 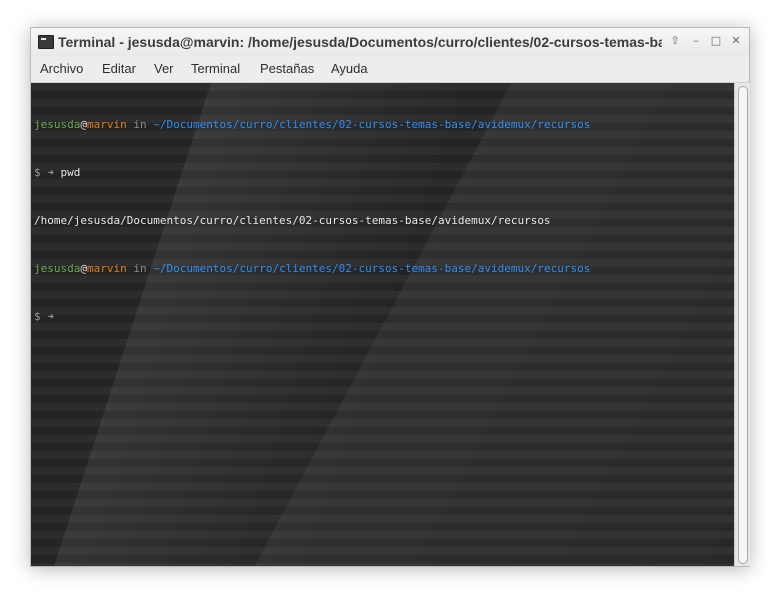 I want to click on scrollbar-thumb, so click(x=743, y=325).